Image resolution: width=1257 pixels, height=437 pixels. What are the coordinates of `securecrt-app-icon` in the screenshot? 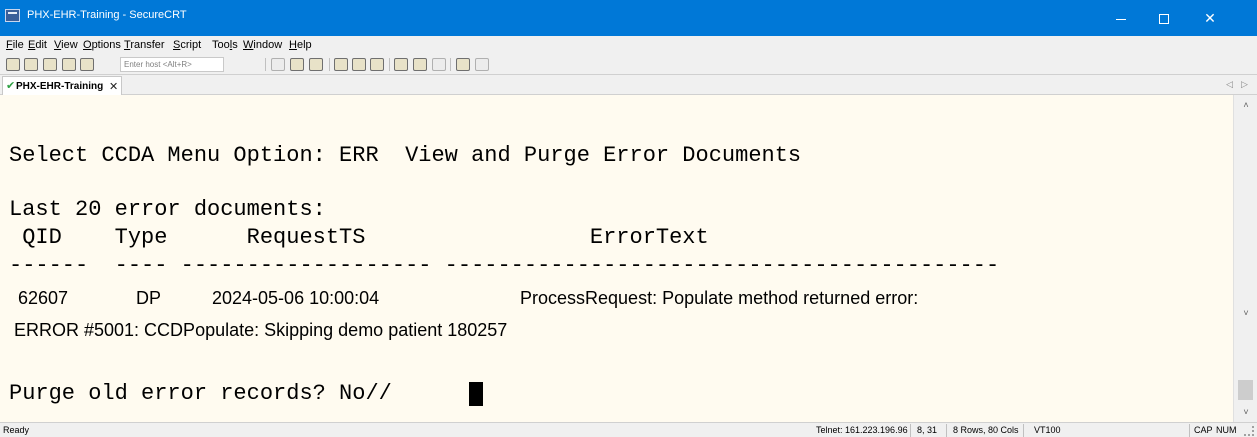 It's located at (12, 15).